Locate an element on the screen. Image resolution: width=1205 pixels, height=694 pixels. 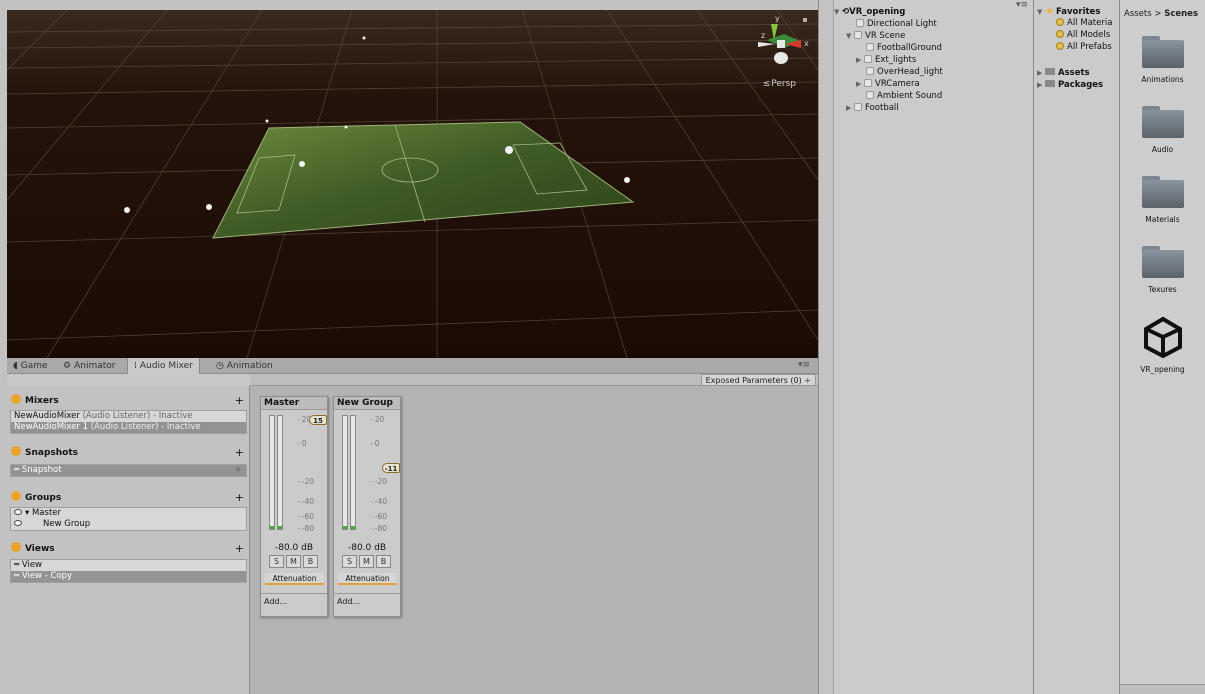
zoom-slider is located at coordinates (1162, 689).